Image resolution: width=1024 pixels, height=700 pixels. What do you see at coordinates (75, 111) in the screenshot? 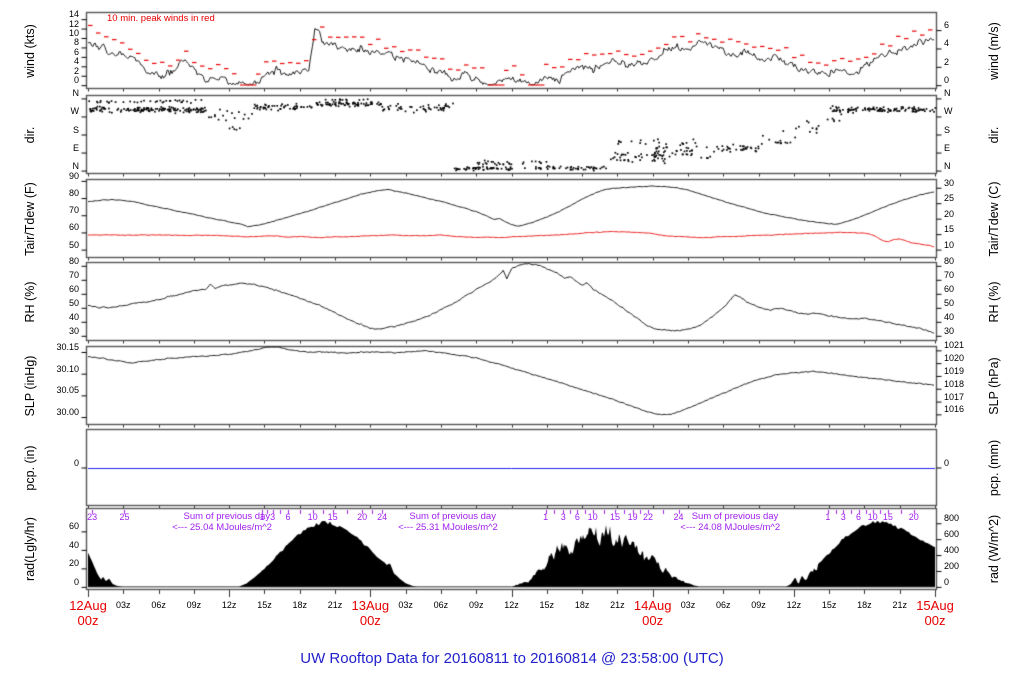
I see `y-tick-label-left-dir: W` at bounding box center [75, 111].